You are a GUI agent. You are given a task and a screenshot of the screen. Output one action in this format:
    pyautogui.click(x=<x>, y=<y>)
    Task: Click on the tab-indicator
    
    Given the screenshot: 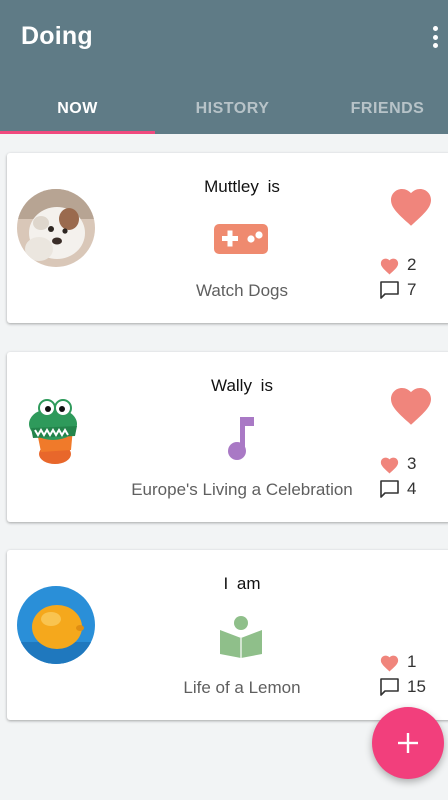 What is the action you would take?
    pyautogui.click(x=77, y=132)
    